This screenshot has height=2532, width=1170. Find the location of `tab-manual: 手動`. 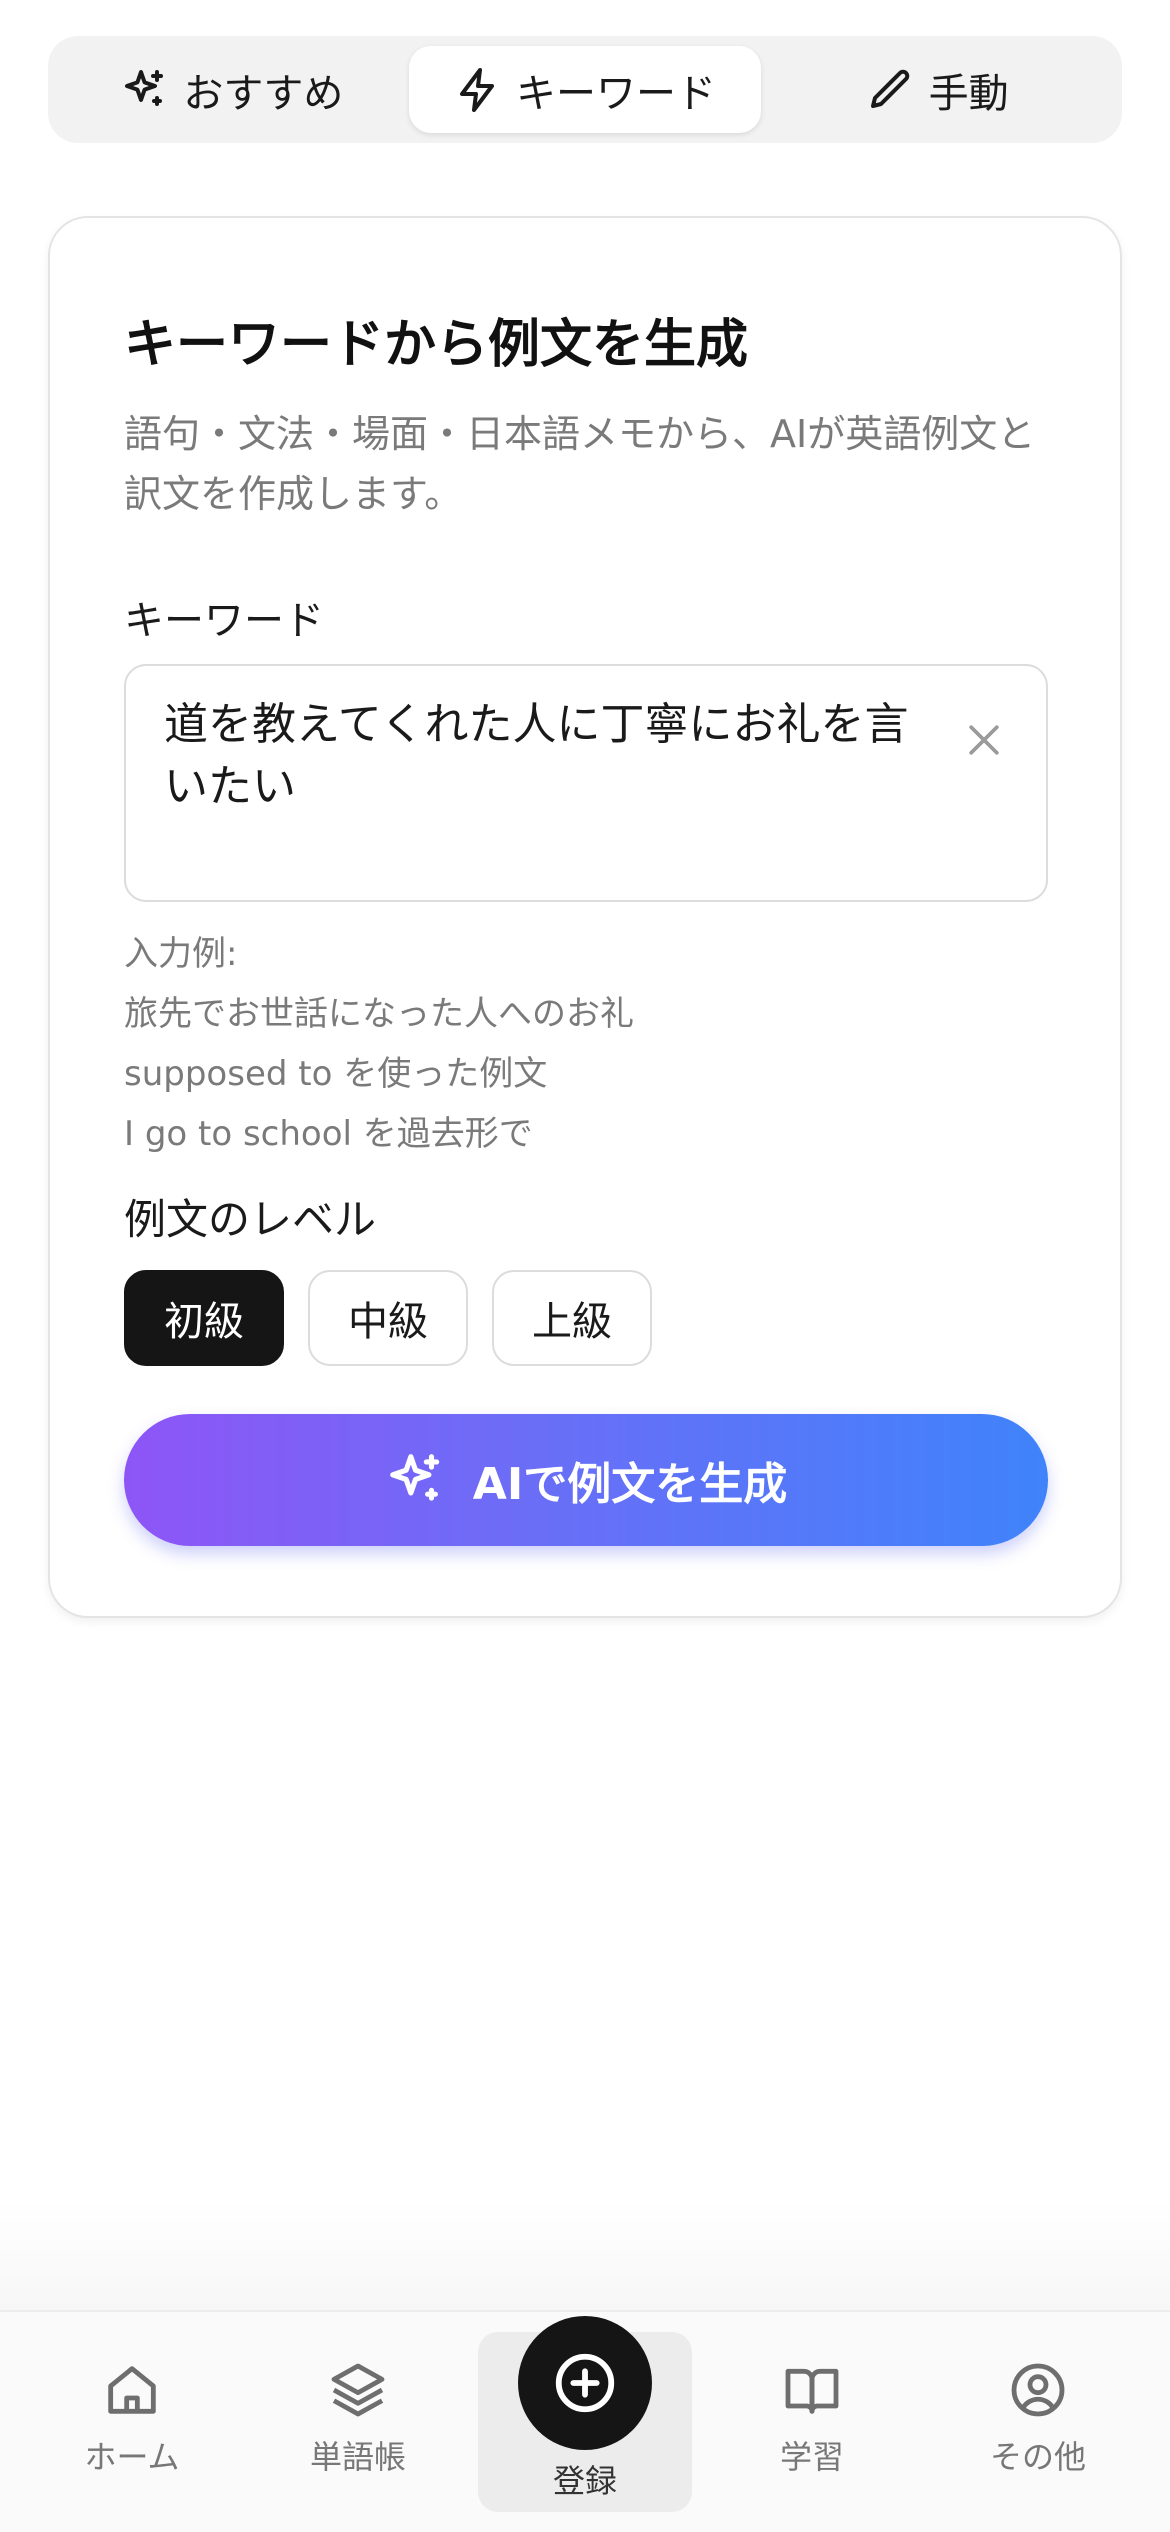

tab-manual: 手動 is located at coordinates (937, 89).